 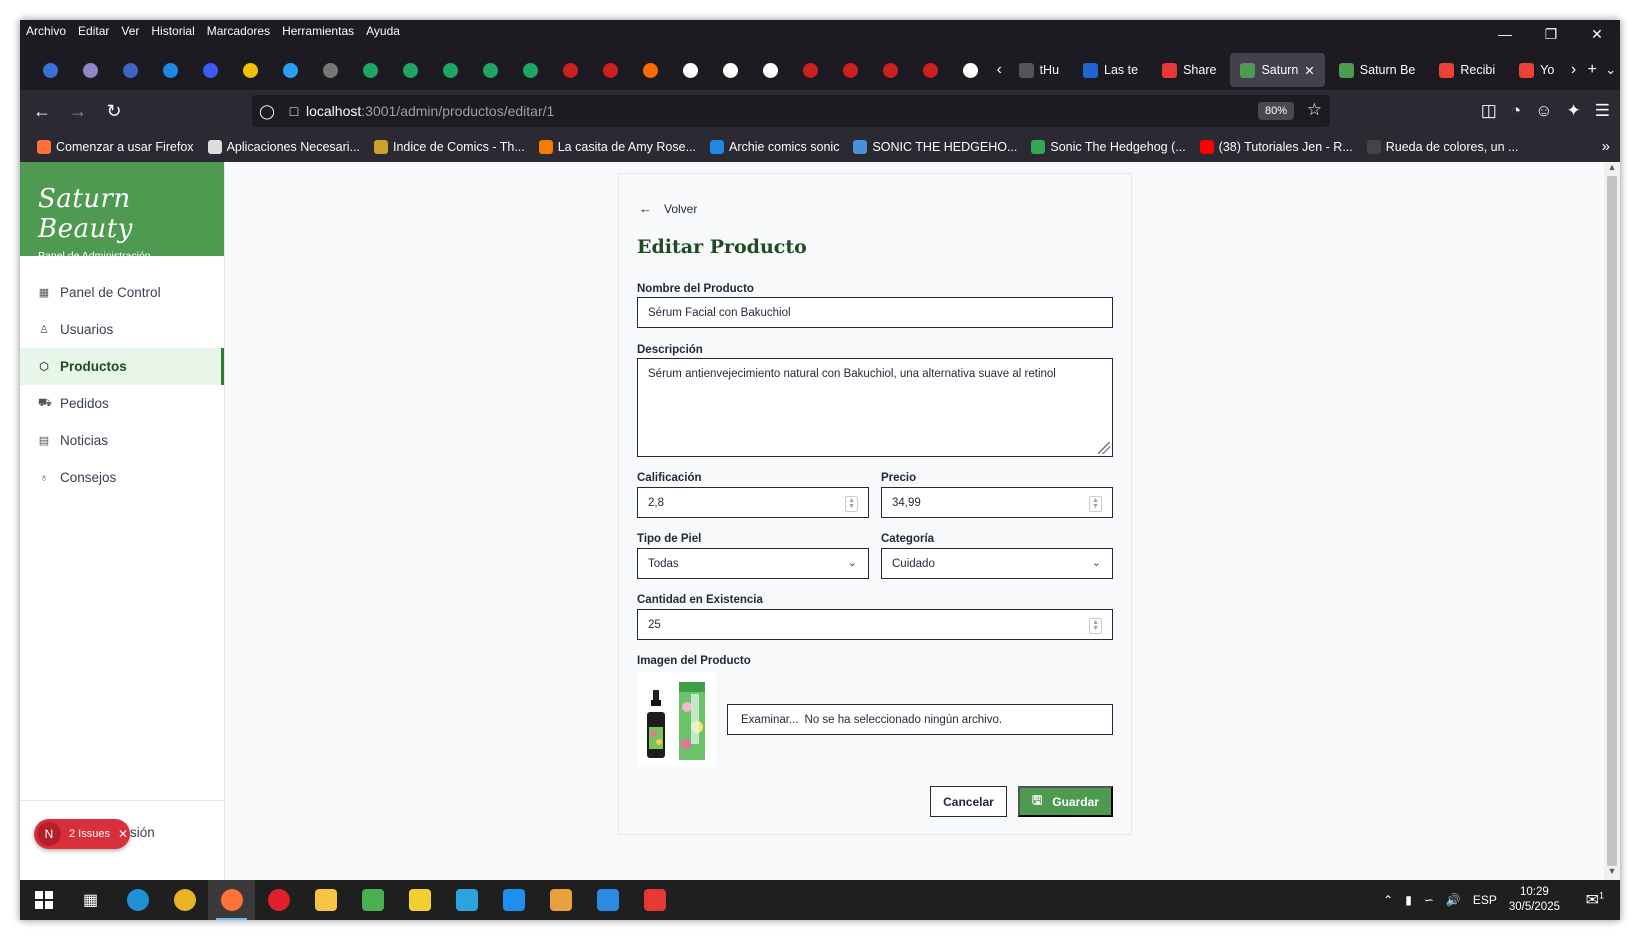 What do you see at coordinates (1543, 111) in the screenshot?
I see `account-icon: ☺` at bounding box center [1543, 111].